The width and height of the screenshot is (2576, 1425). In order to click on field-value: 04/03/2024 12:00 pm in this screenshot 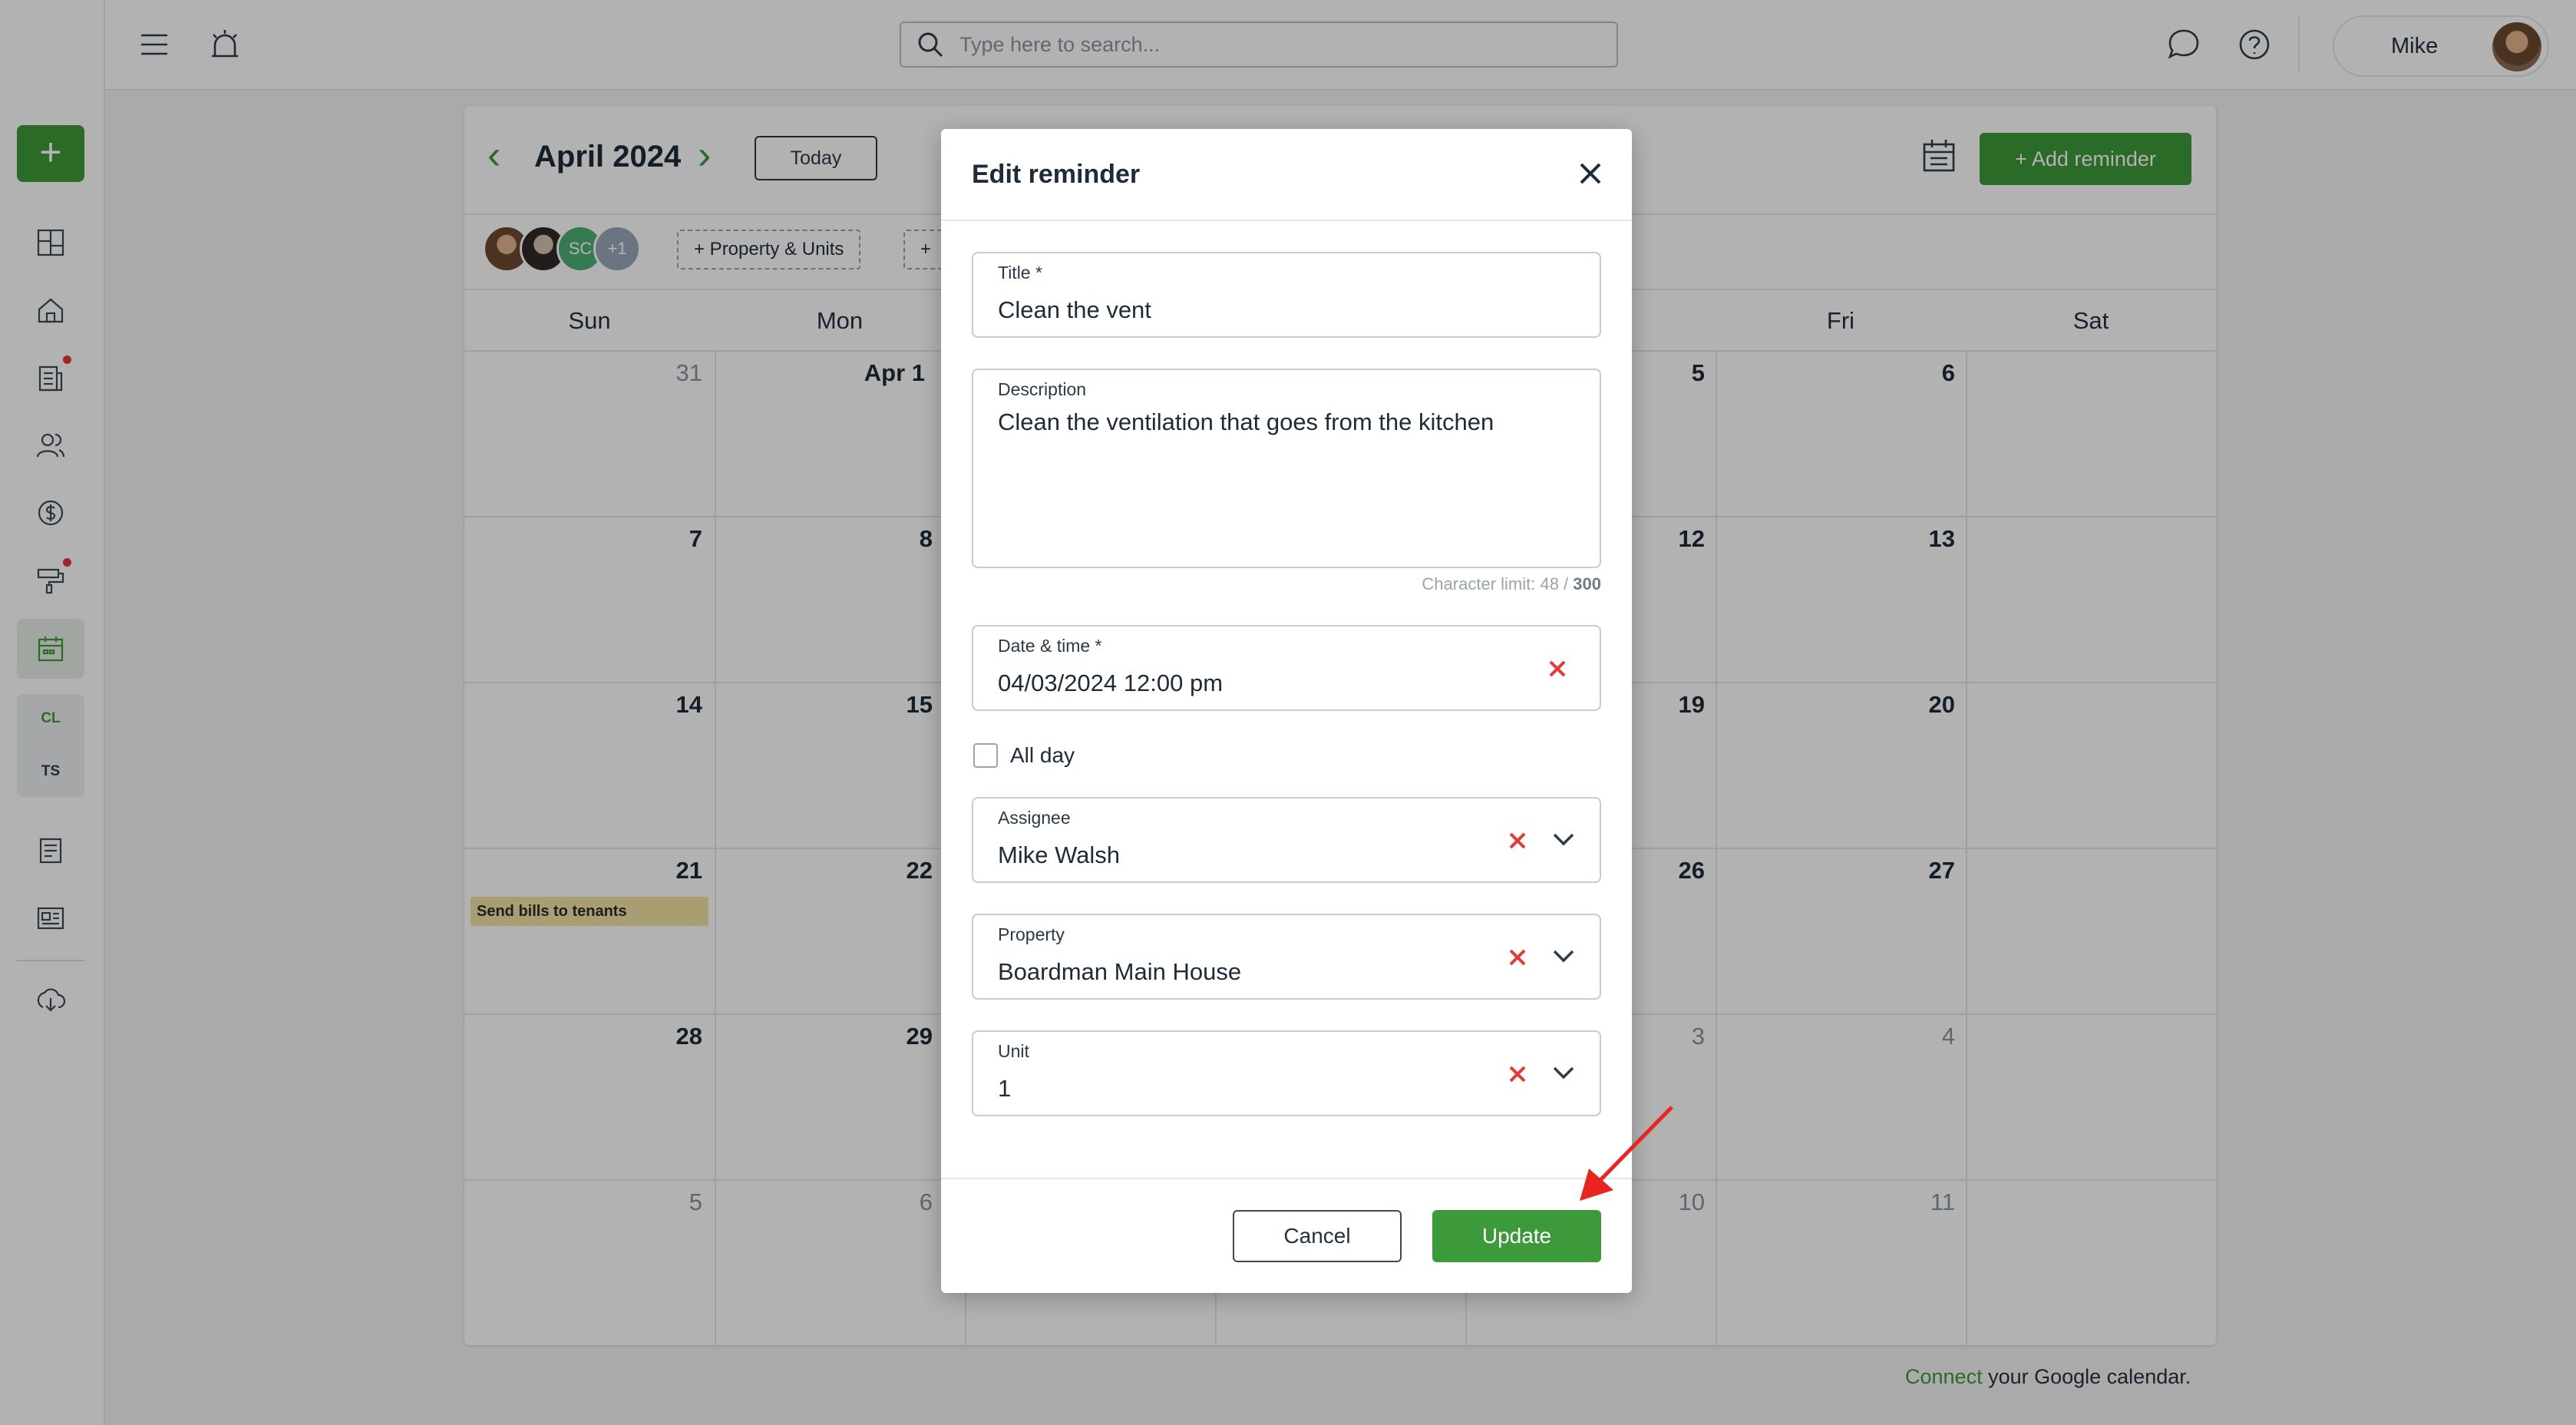, I will do `click(1111, 683)`.